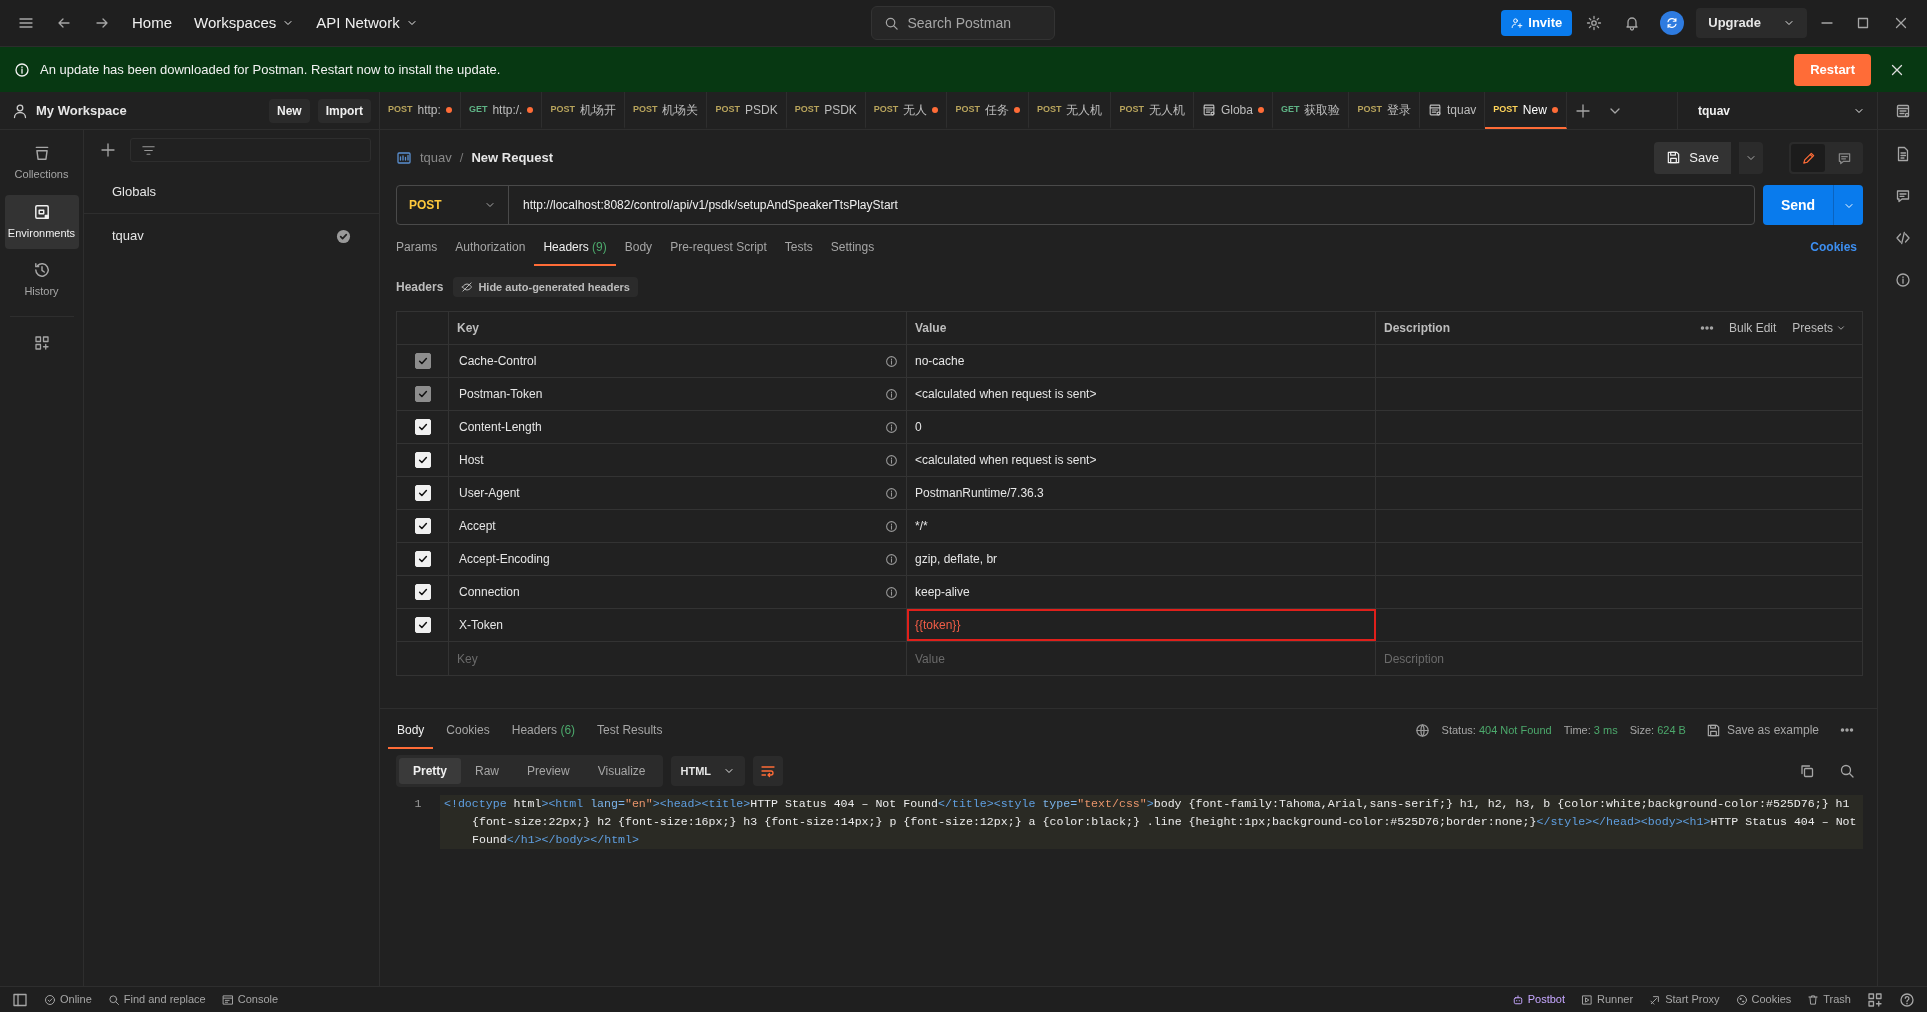 The width and height of the screenshot is (1927, 1012). I want to click on view-mode-tab: Raw, so click(487, 771).